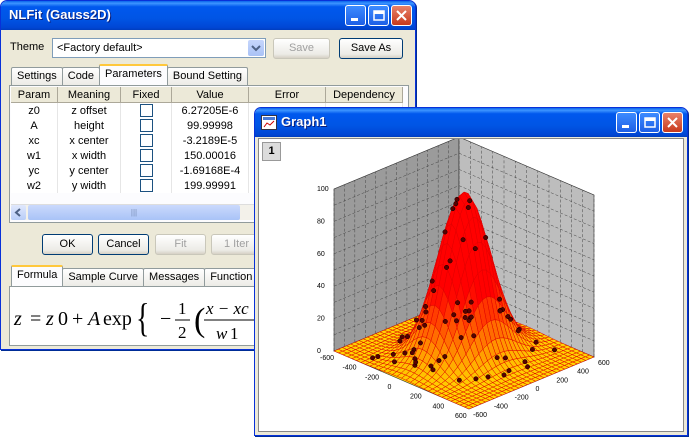 This screenshot has width=689, height=437. I want to click on y-tick-label: -200, so click(522, 398).